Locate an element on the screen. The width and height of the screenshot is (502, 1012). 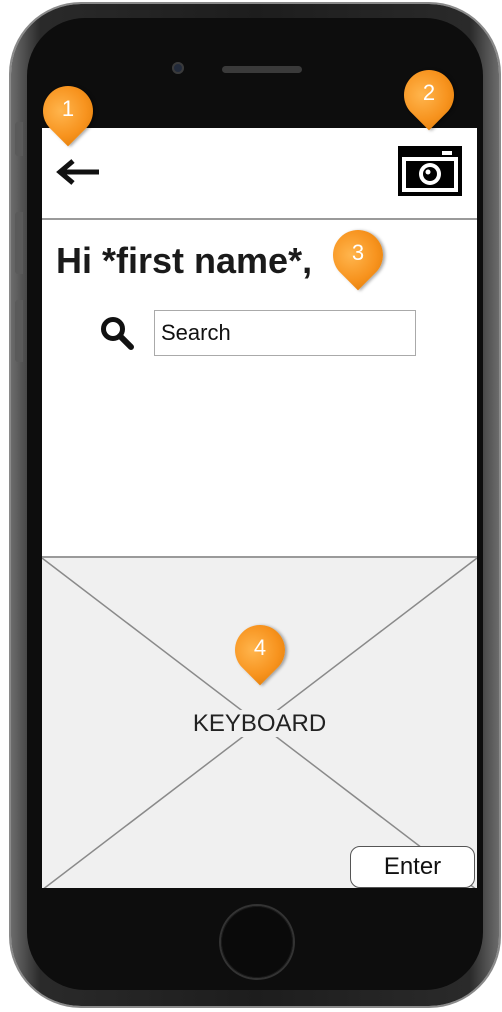
keyboard-label-wrap: KEYBOARD is located at coordinates (259, 724).